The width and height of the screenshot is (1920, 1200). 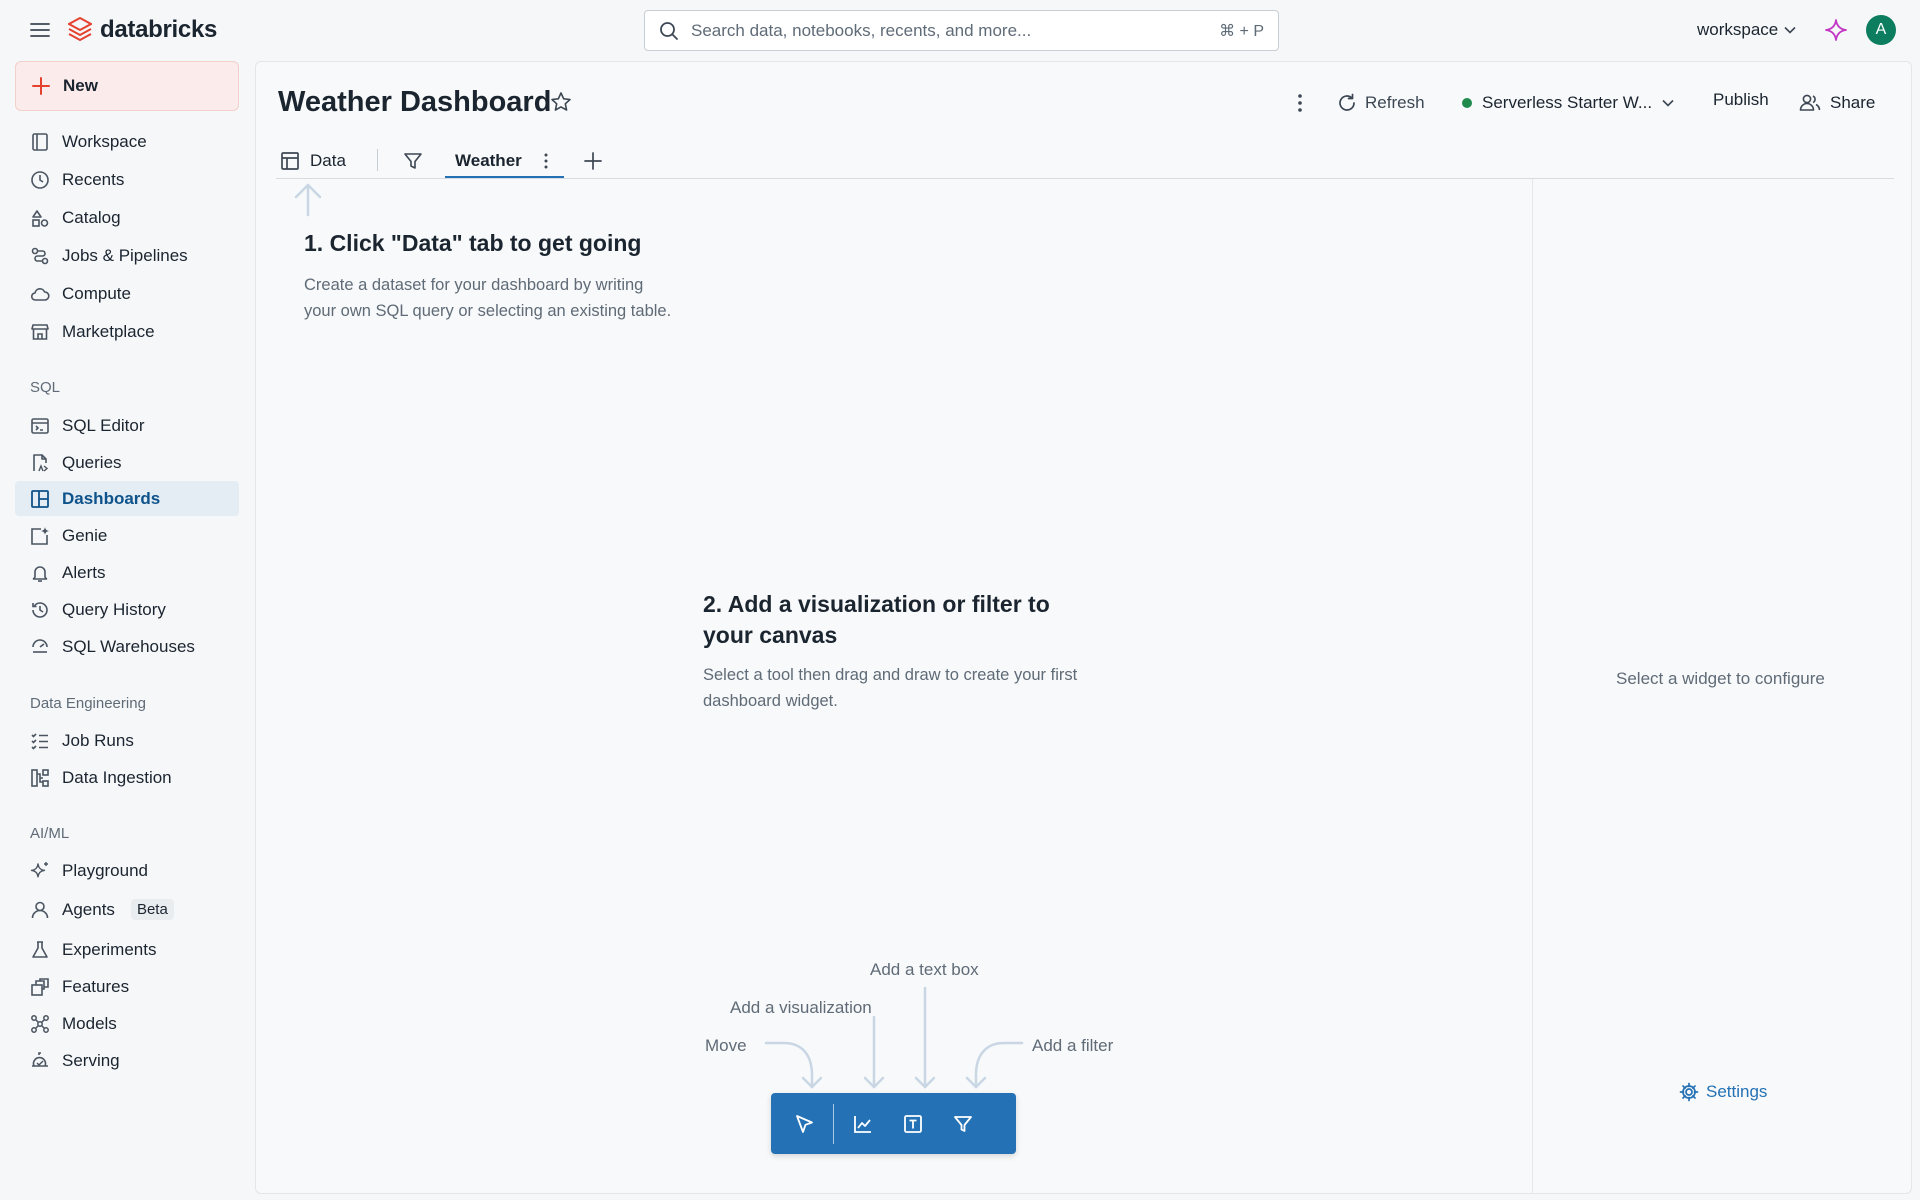 I want to click on sidebar-item-label: SQL Warehouses, so click(x=128, y=646).